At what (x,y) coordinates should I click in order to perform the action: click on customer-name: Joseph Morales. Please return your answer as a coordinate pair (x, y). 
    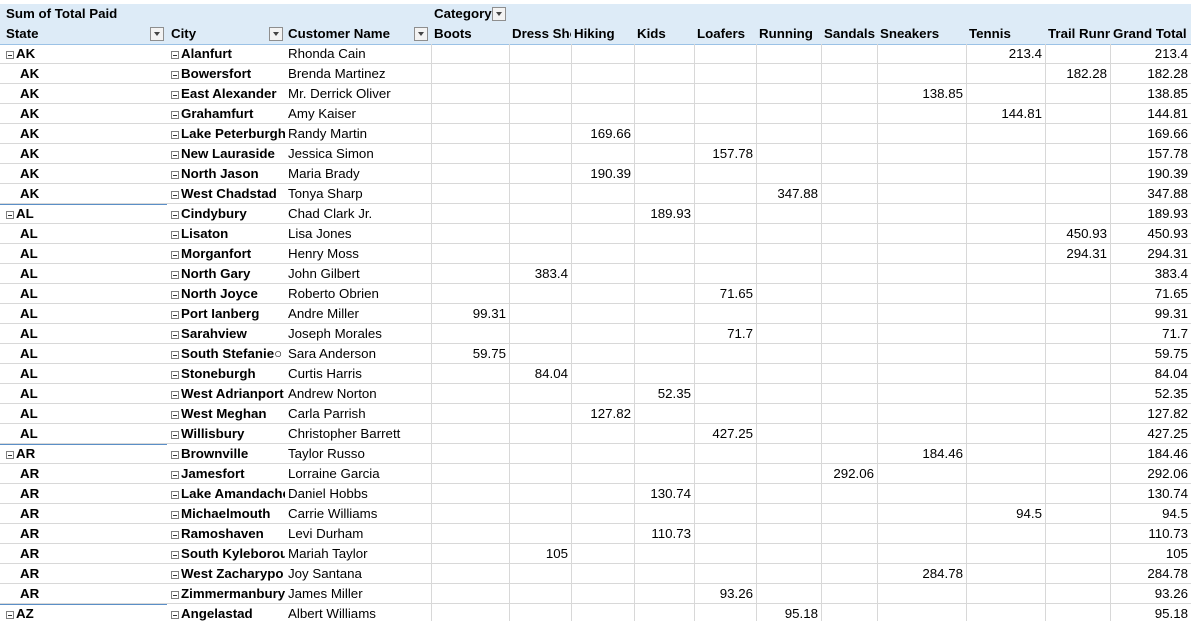
    Looking at the image, I should click on (335, 333).